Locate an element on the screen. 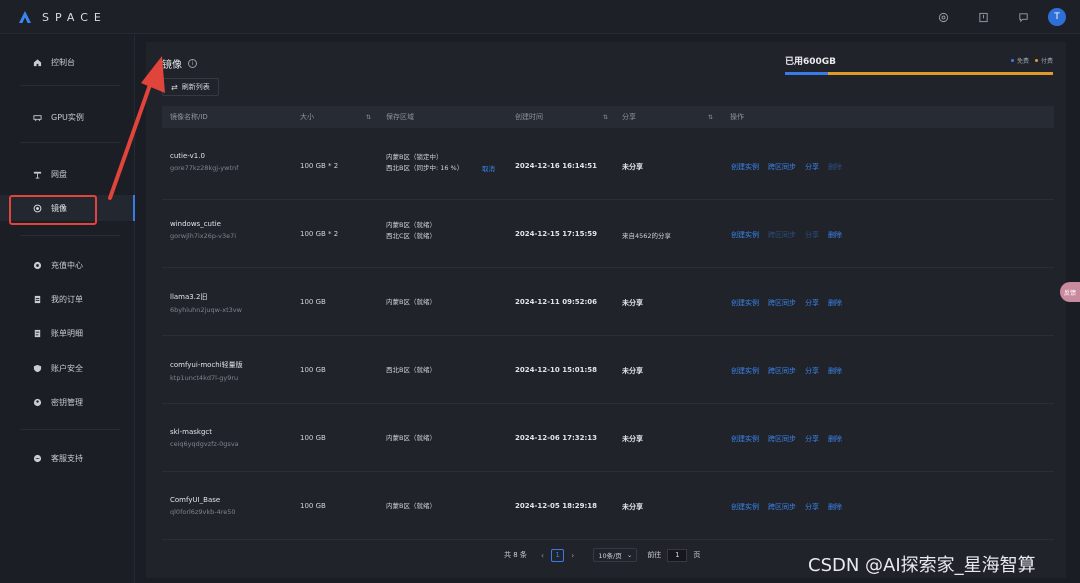 Image resolution: width=1080 pixels, height=583 pixels. page-size-value: 10条/页 is located at coordinates (610, 556).